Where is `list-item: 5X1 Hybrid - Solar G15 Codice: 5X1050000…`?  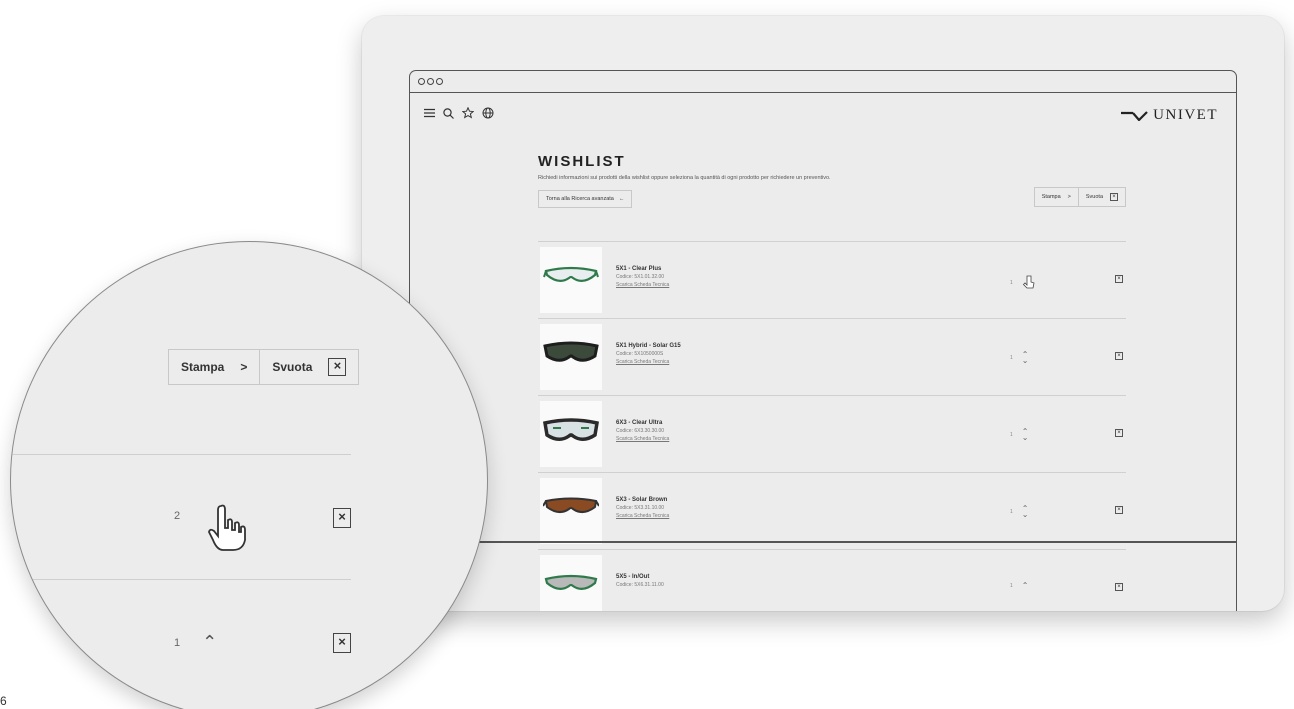
list-item: 5X1 Hybrid - Solar G15 Codice: 5X1050000… is located at coordinates (832, 356).